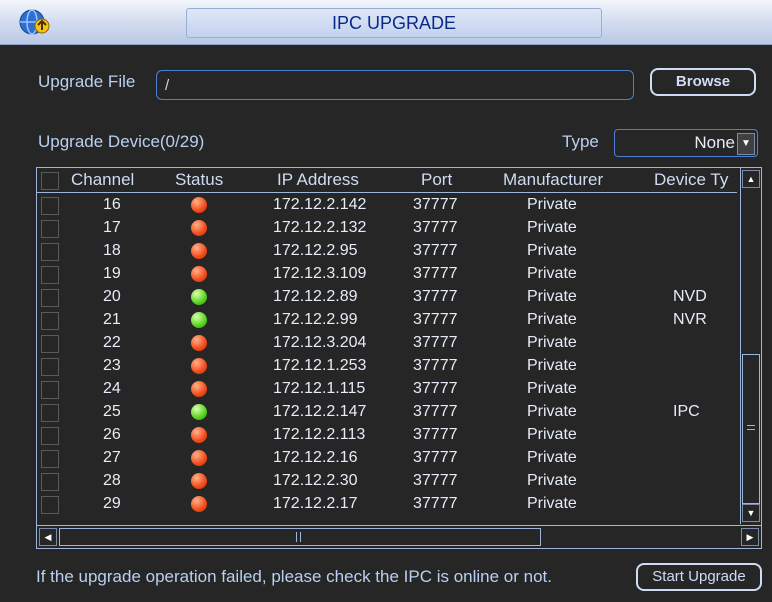 The width and height of the screenshot is (772, 602). Describe the element at coordinates (320, 273) in the screenshot. I see `cell-ip-address: 172.12.3.109` at that location.